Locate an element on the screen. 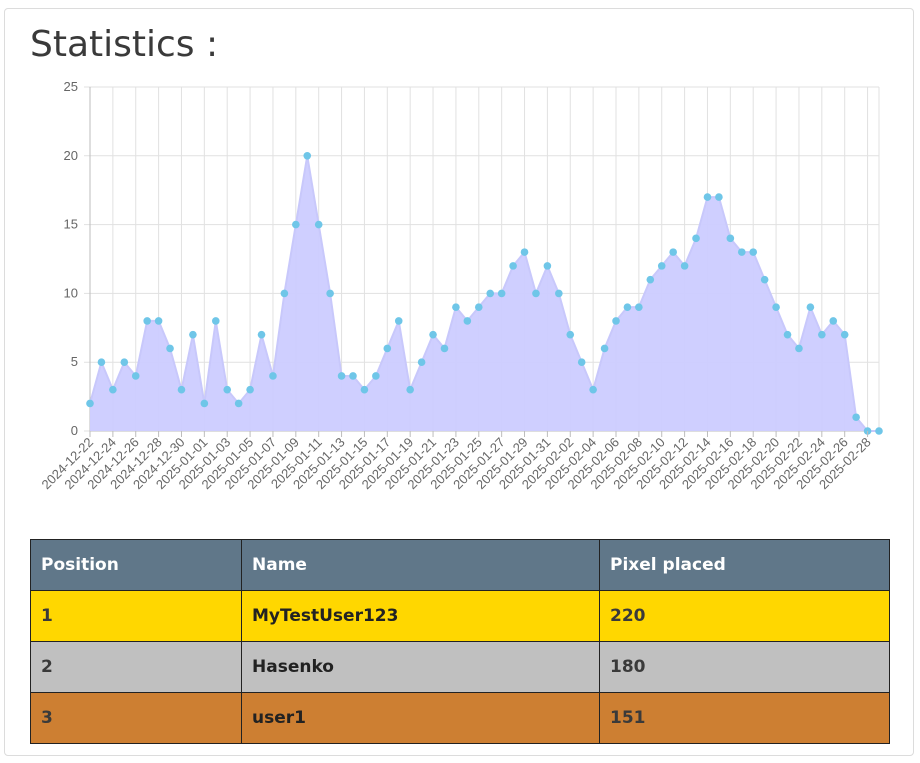 This screenshot has width=920, height=763. y-tick-label: 5 is located at coordinates (74, 361).